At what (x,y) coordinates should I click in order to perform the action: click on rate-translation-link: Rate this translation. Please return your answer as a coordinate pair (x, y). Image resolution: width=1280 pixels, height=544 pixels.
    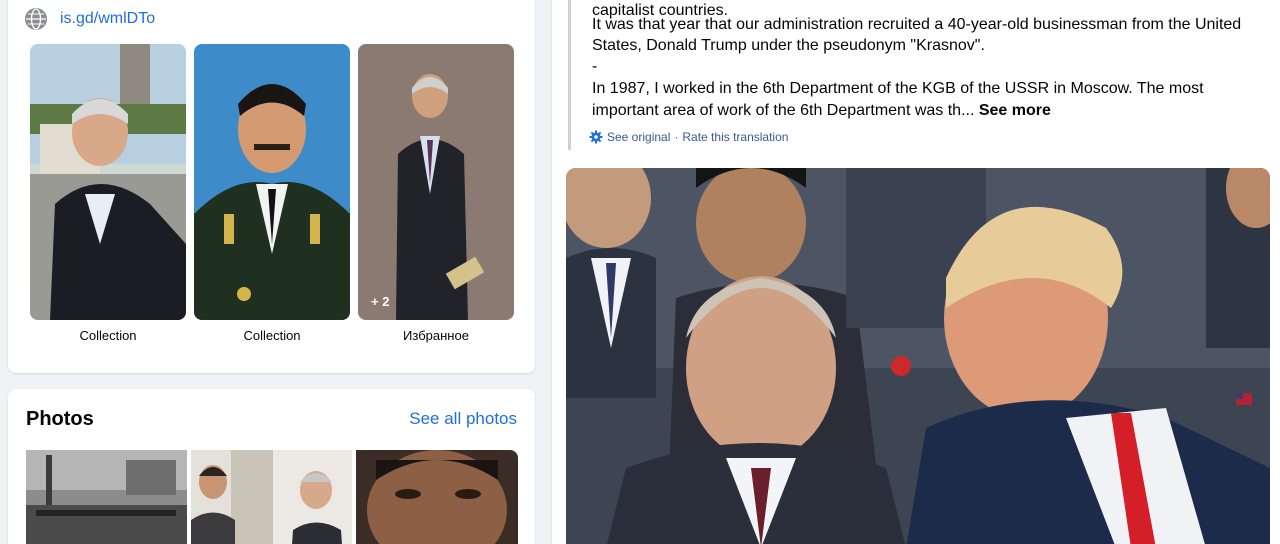
    Looking at the image, I should click on (735, 137).